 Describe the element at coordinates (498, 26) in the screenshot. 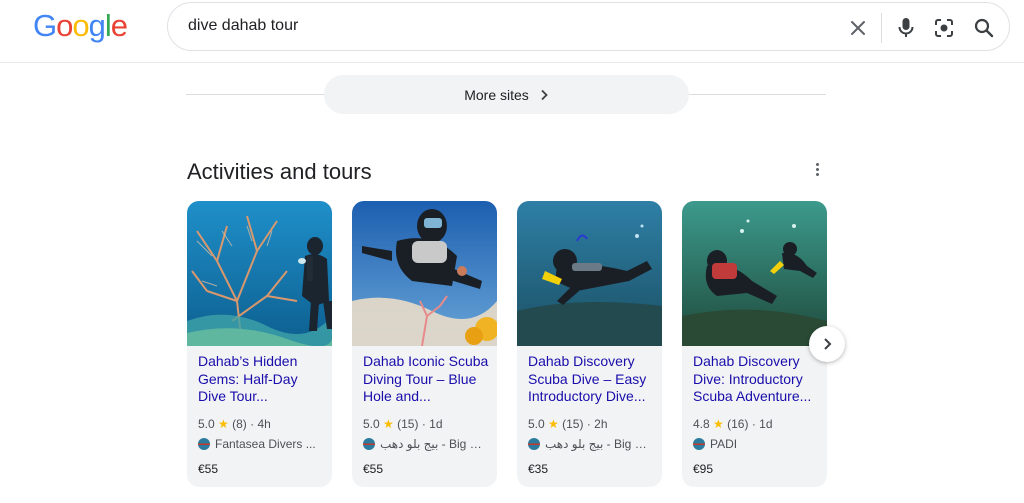

I see `search-input` at that location.